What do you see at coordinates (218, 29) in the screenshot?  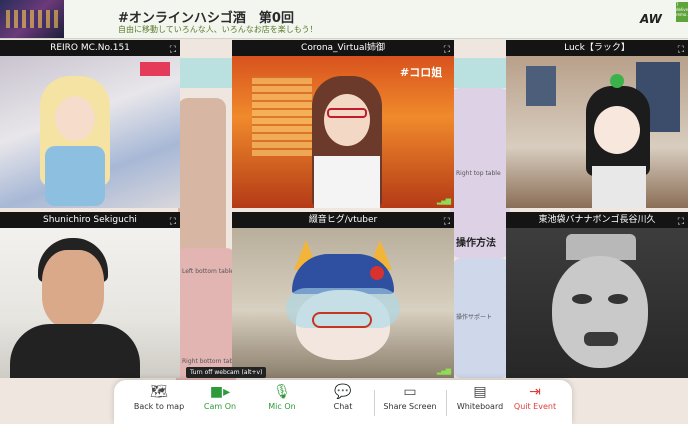 I see `event-subtitle: 自由に移動していろんな人、いろんなお店を楽しもう！` at bounding box center [218, 29].